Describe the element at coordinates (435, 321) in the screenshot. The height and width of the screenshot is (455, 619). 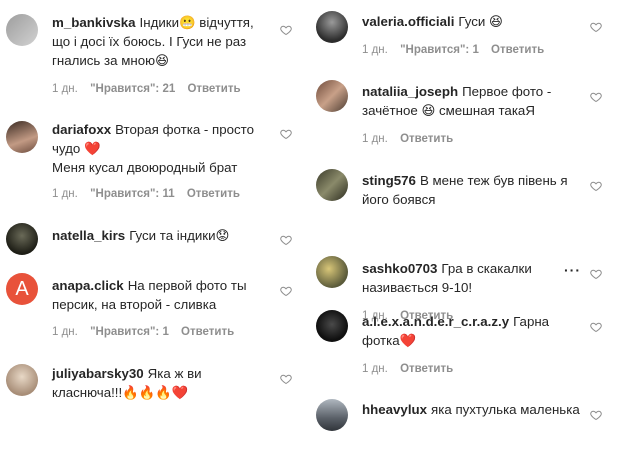
I see `comment-username: a.l.e.x.a.n.d.e.r_c.r.a.z.y` at that location.